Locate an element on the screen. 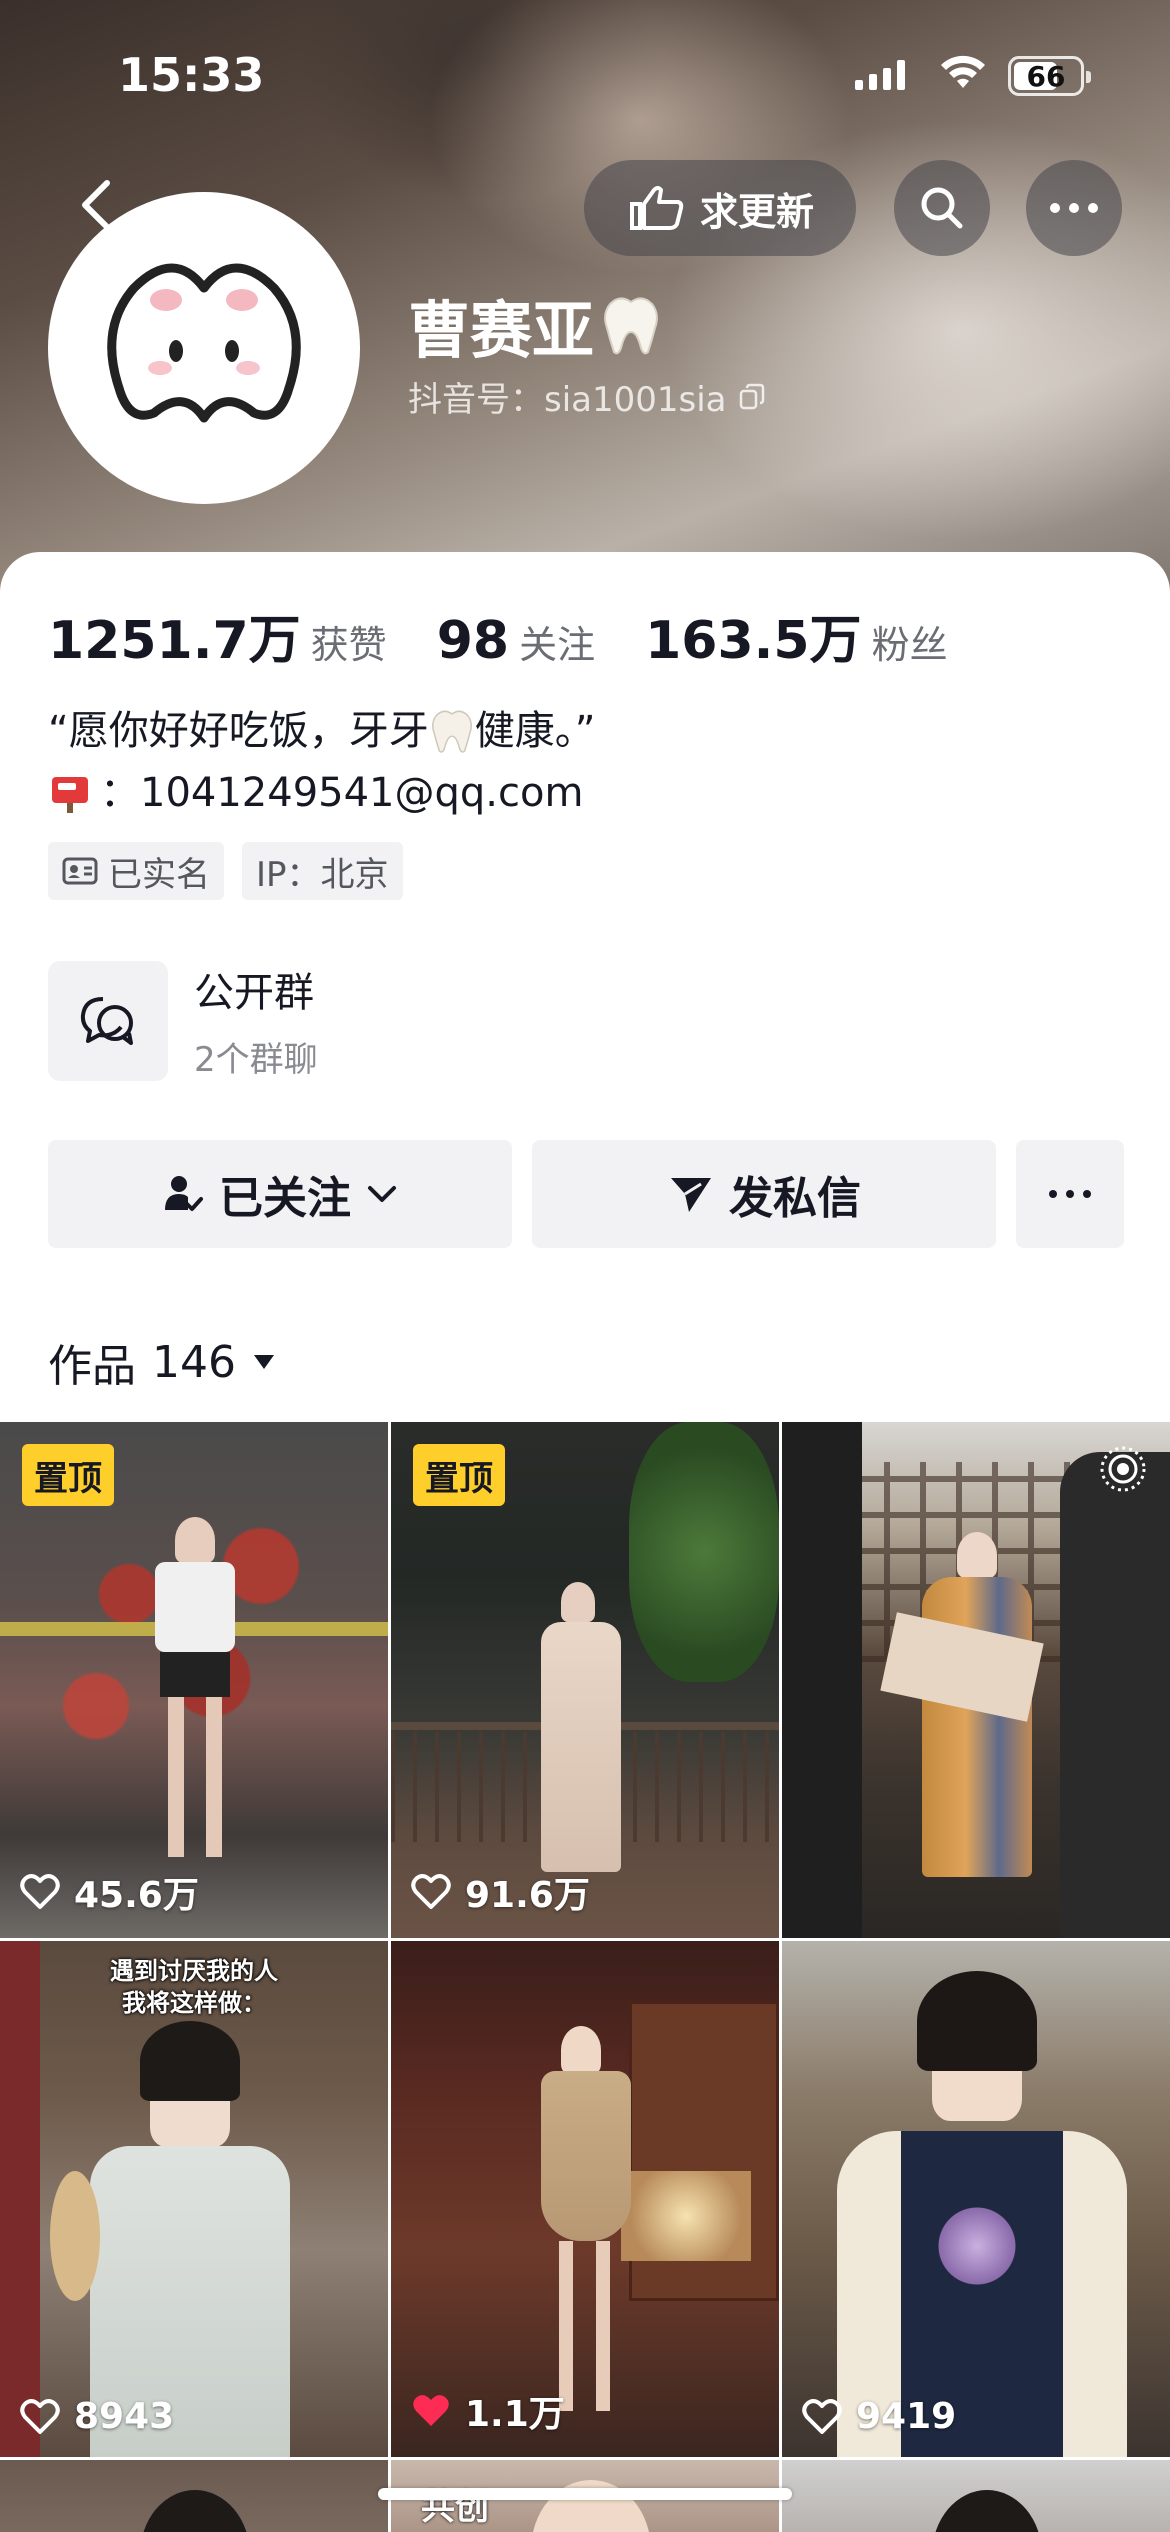 The width and height of the screenshot is (1170, 2532). video-tile: 1.1万 is located at coordinates (585, 2199).